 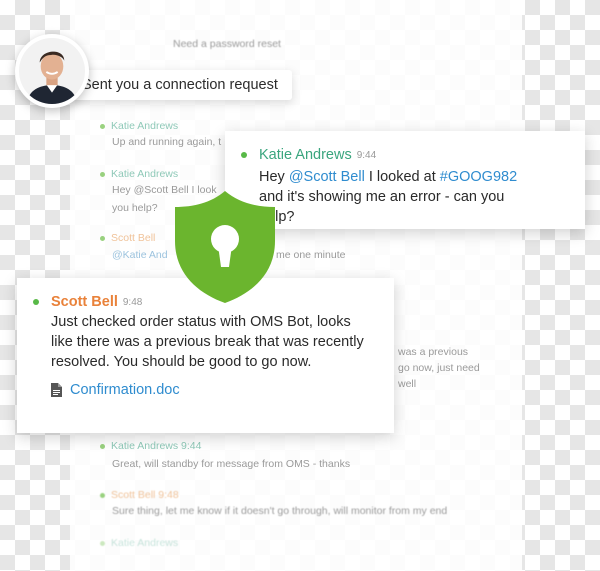 I want to click on document-file-icon, so click(x=56, y=390).